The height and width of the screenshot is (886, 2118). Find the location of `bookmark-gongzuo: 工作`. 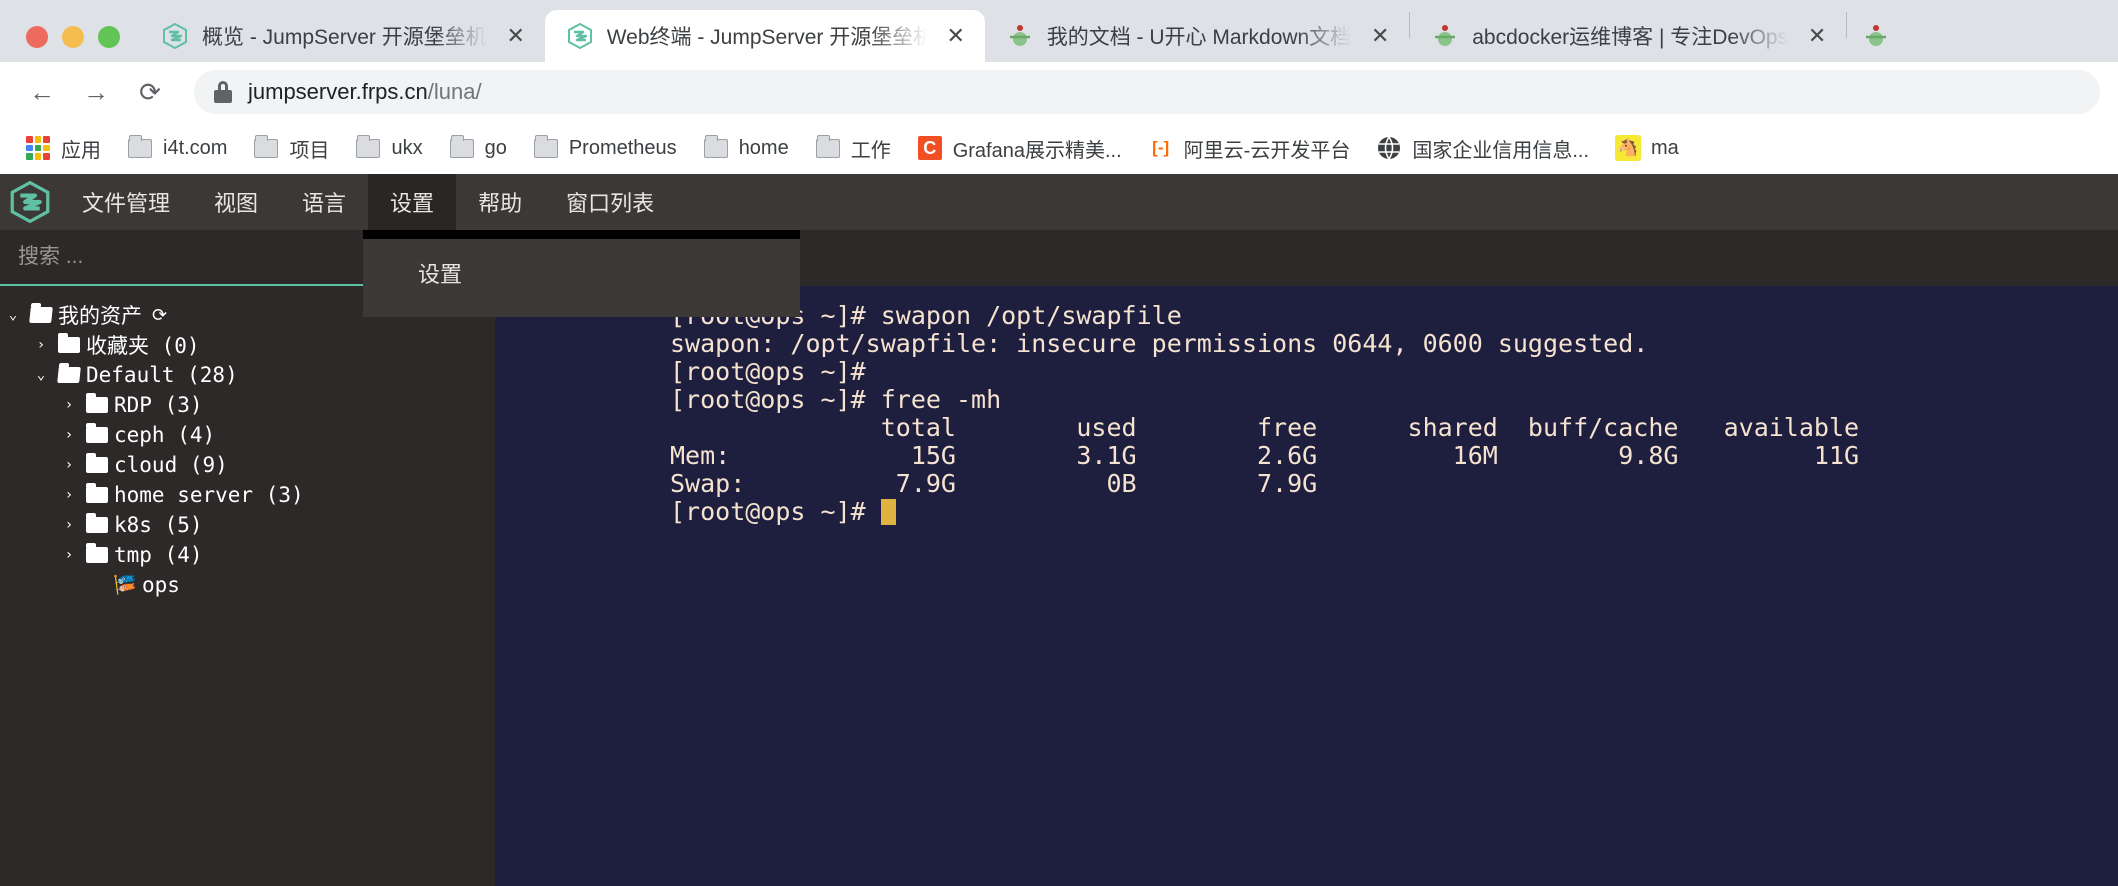

bookmark-gongzuo: 工作 is located at coordinates (853, 148).